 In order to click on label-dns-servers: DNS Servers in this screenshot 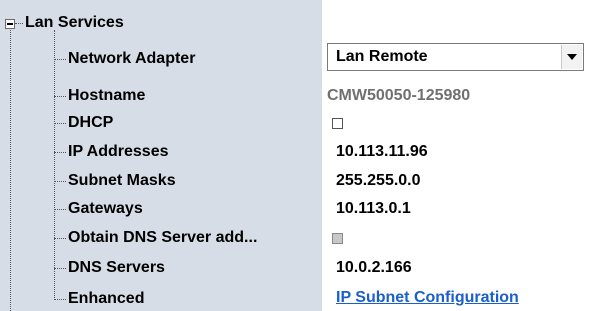, I will do `click(116, 267)`.